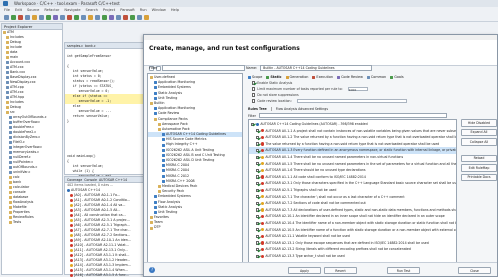  What do you see at coordinates (75, 46) in the screenshot?
I see `editor-tab: samples.c` at bounding box center [75, 46].